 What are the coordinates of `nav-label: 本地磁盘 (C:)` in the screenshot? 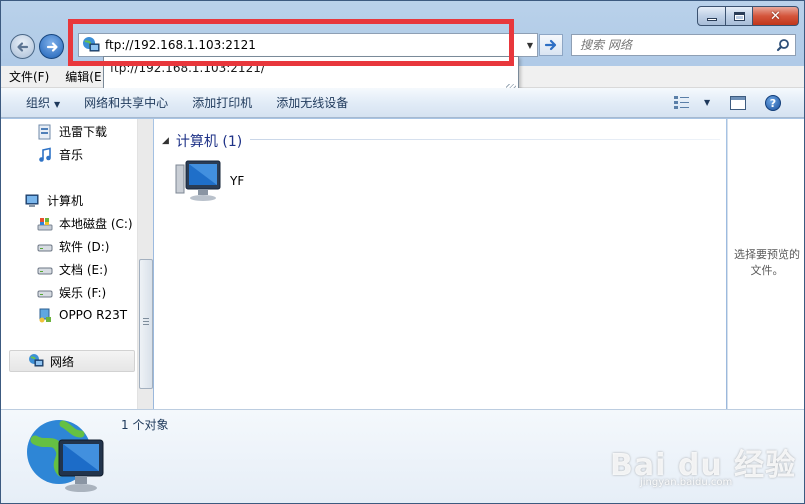 It's located at (96, 224).